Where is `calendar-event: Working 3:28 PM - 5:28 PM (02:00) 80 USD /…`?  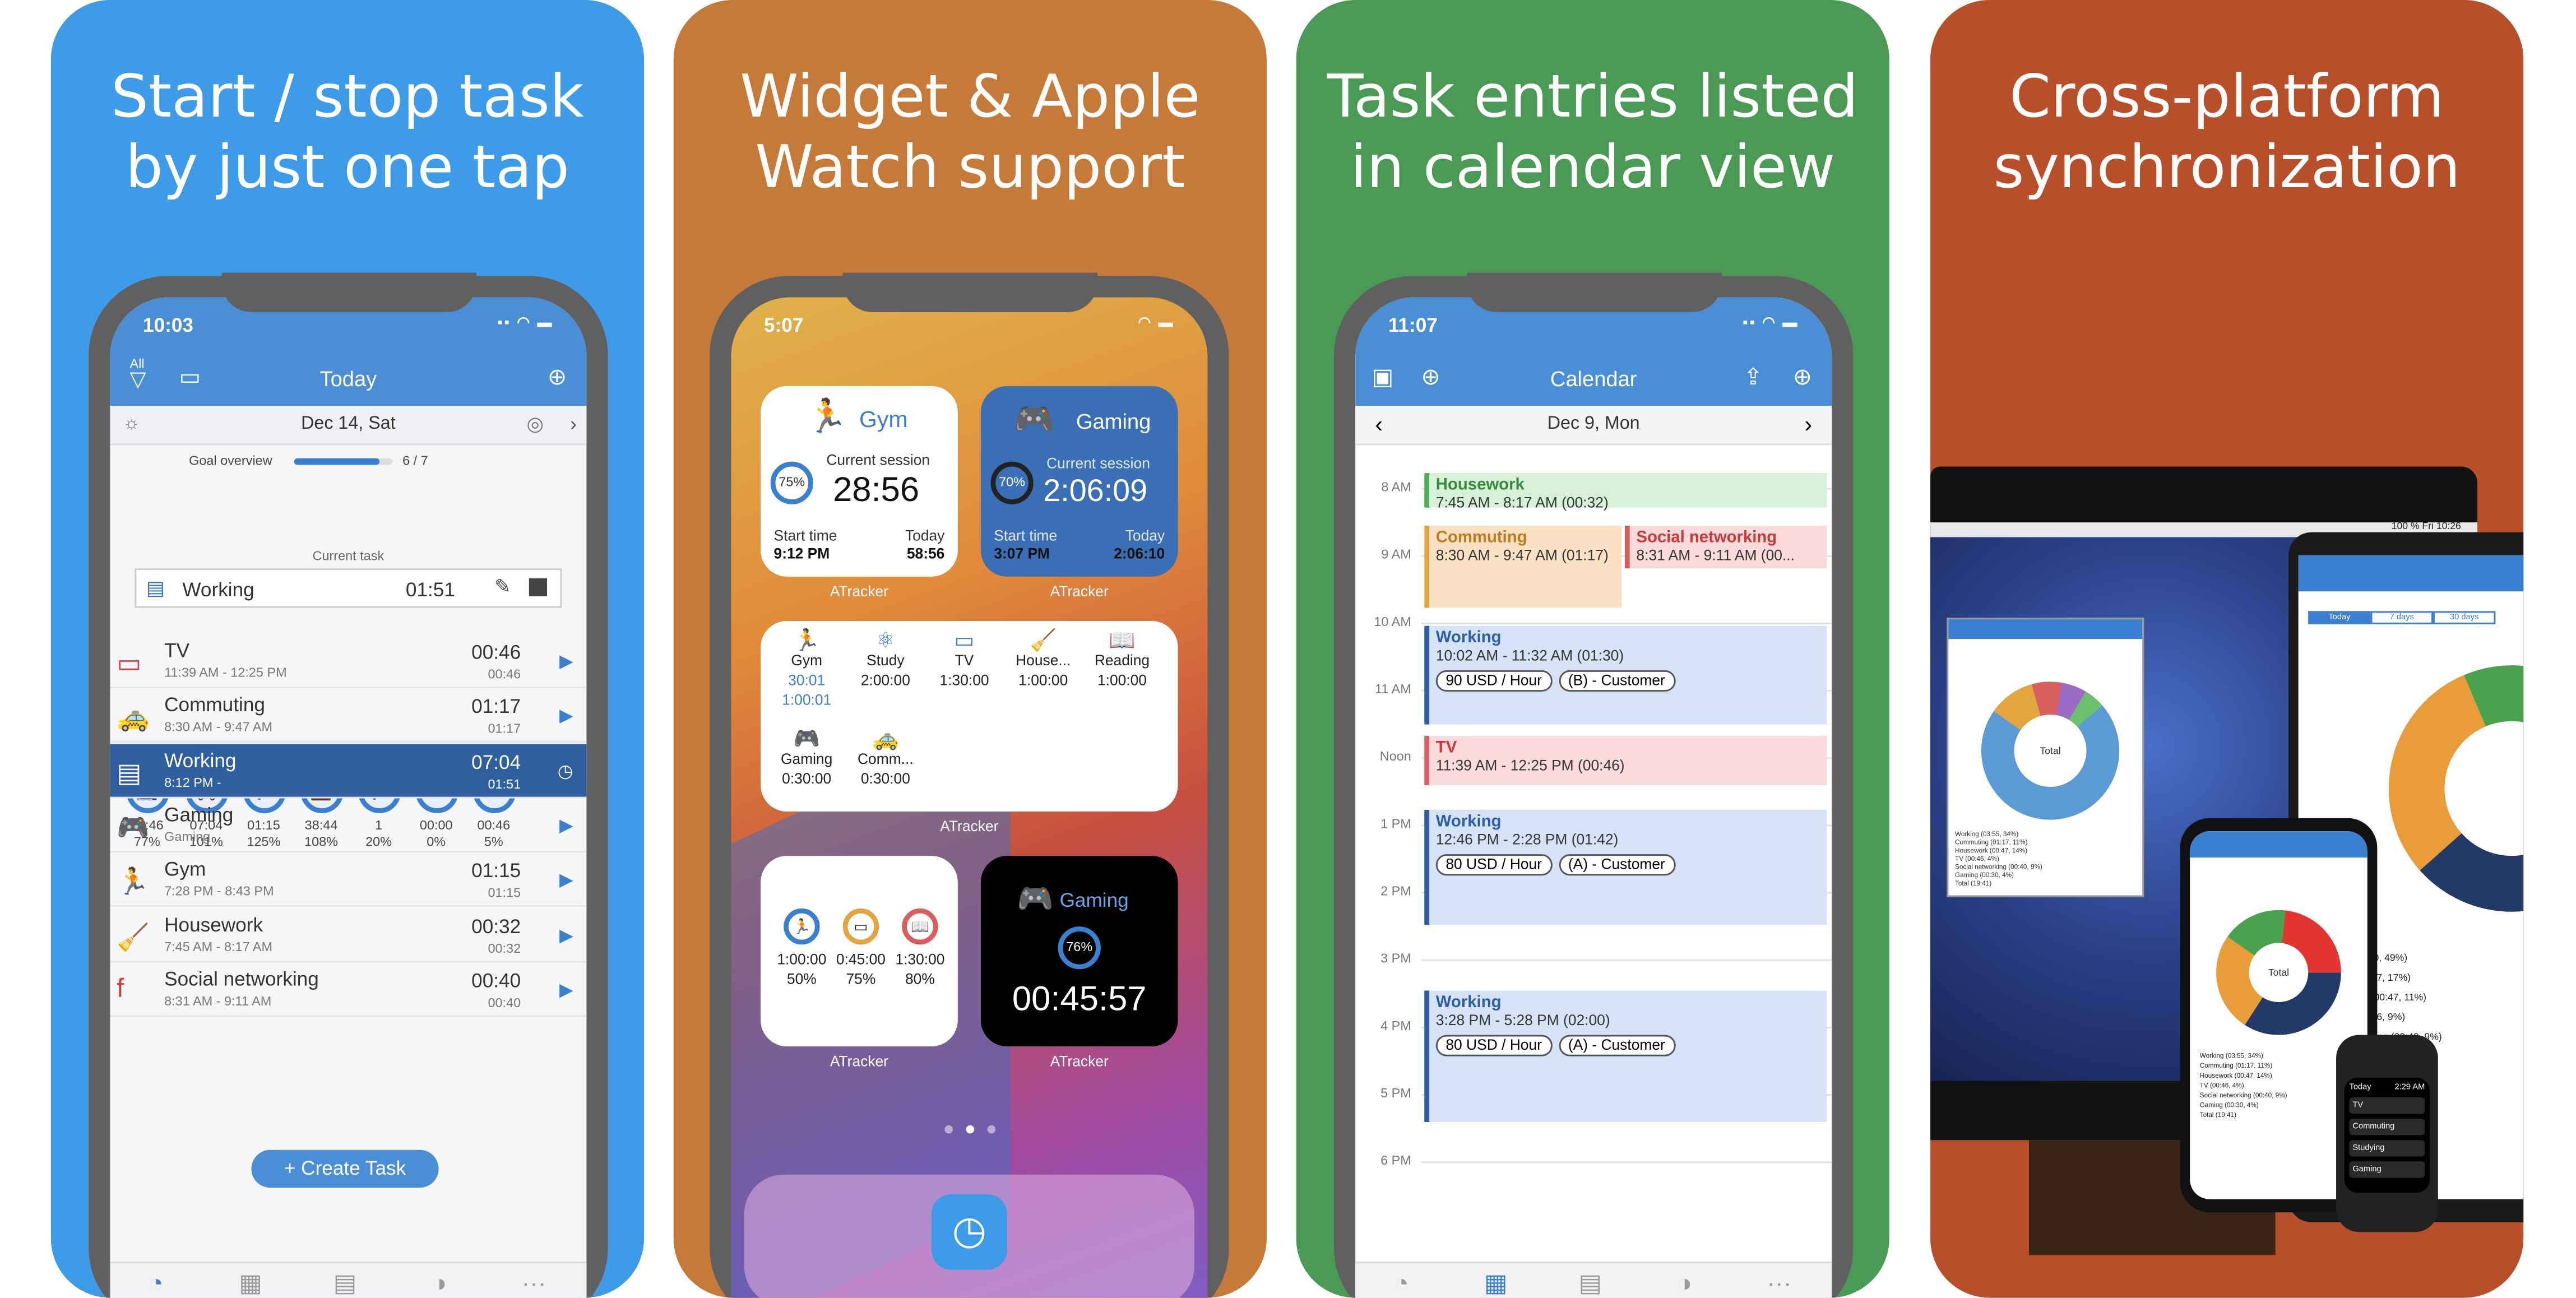
calendar-event: Working 3:28 PM - 5:28 PM (02:00) 80 USD /… is located at coordinates (1625, 1056).